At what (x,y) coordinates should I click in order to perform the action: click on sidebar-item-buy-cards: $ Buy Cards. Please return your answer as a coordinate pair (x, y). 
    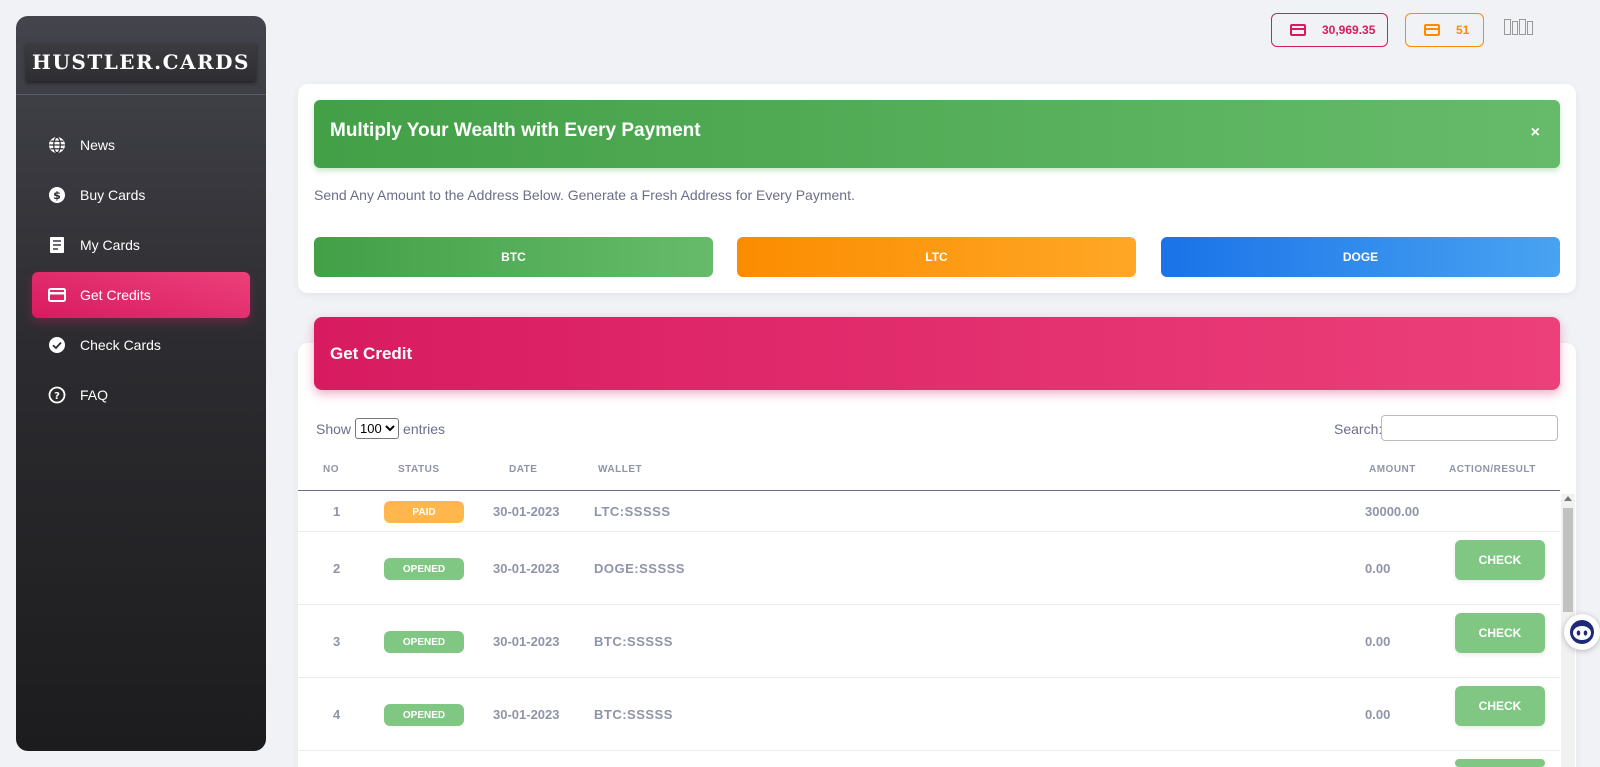
    Looking at the image, I should click on (141, 195).